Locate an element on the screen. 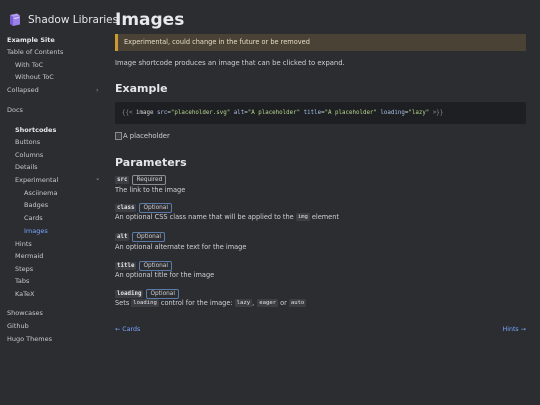 The height and width of the screenshot is (405, 540). chevron-right-icon: › is located at coordinates (97, 90).